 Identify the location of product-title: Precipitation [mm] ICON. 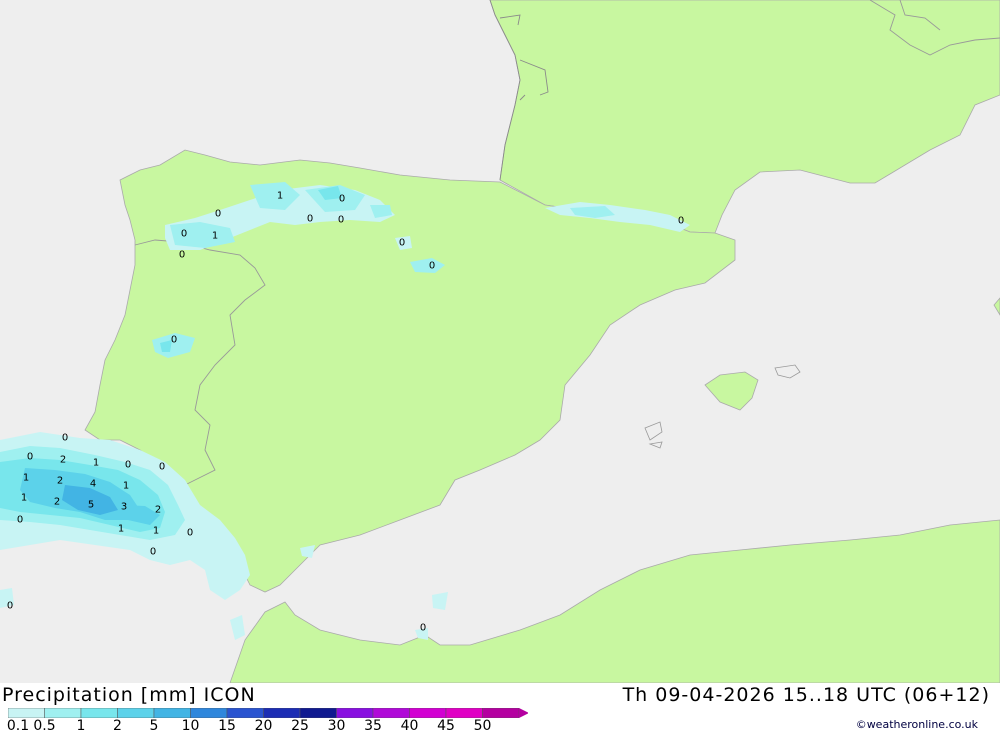
(129, 695).